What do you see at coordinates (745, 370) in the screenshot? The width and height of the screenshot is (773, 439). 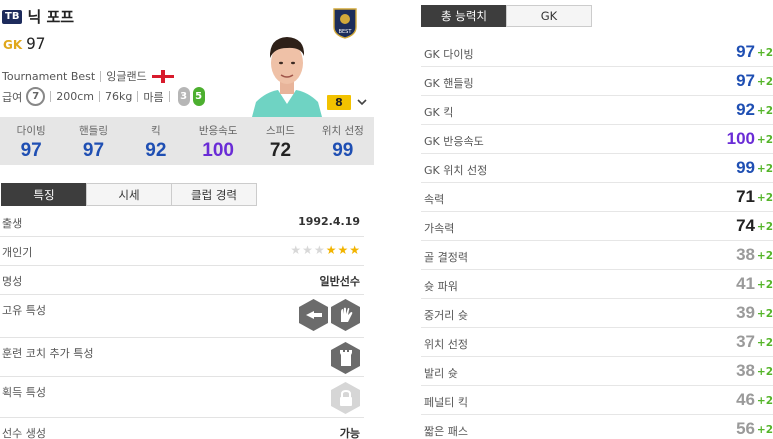 I see `attribute-value: 38` at bounding box center [745, 370].